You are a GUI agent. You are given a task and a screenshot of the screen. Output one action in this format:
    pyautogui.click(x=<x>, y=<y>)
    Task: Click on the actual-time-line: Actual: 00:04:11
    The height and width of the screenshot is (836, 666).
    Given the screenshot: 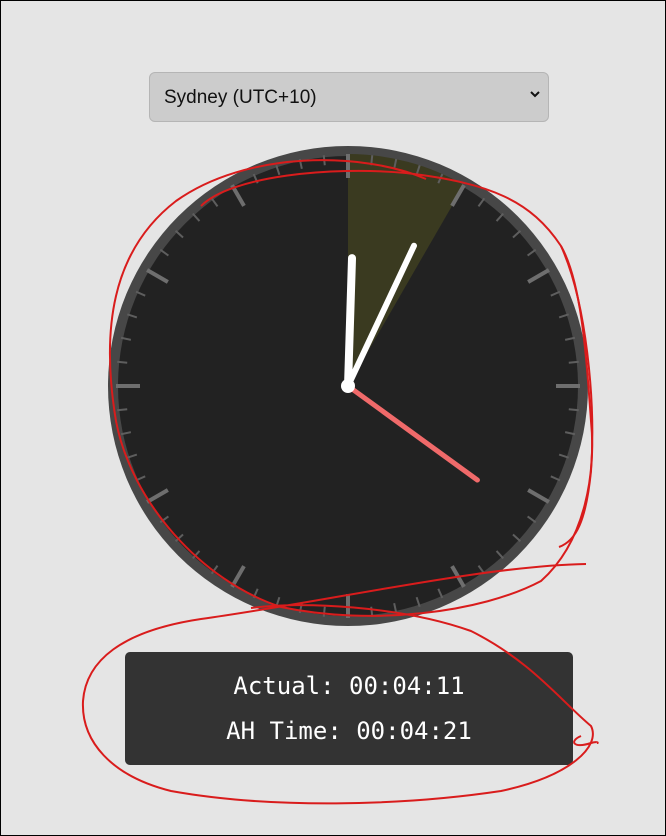 What is the action you would take?
    pyautogui.click(x=349, y=686)
    